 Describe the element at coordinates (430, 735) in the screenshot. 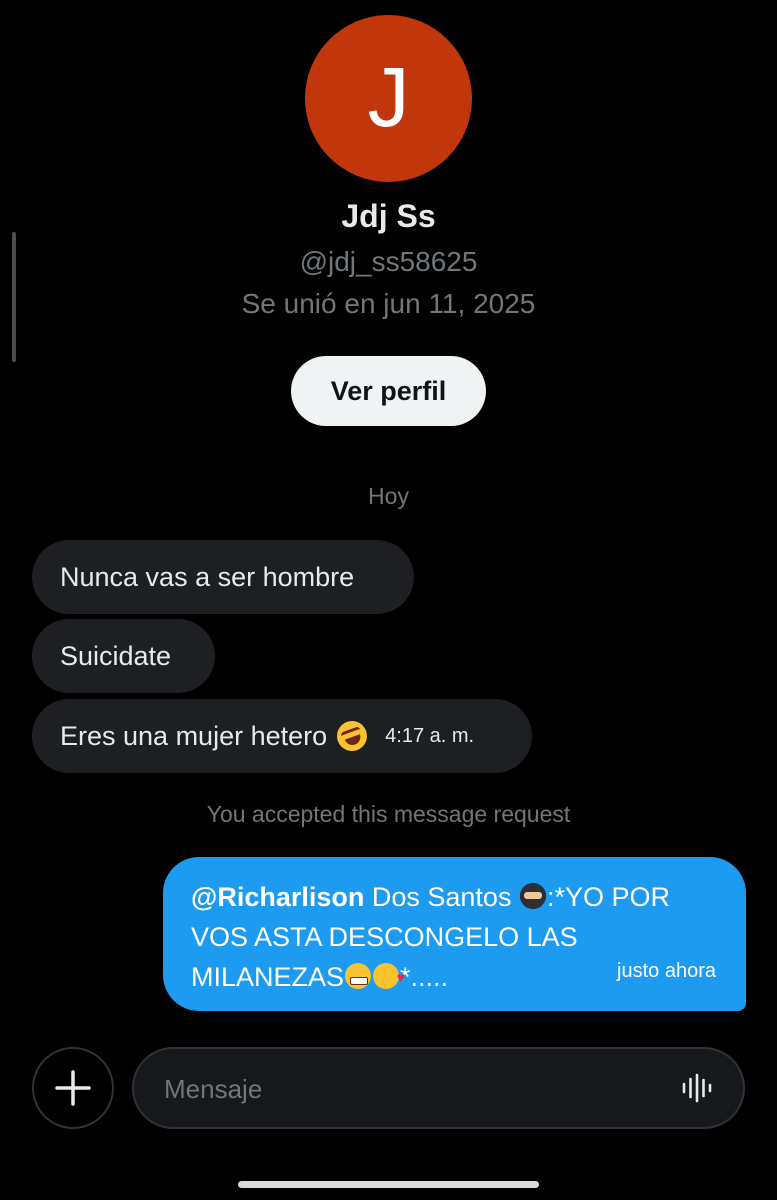

I see `message-timestamp: 4:17 a. m.` at that location.